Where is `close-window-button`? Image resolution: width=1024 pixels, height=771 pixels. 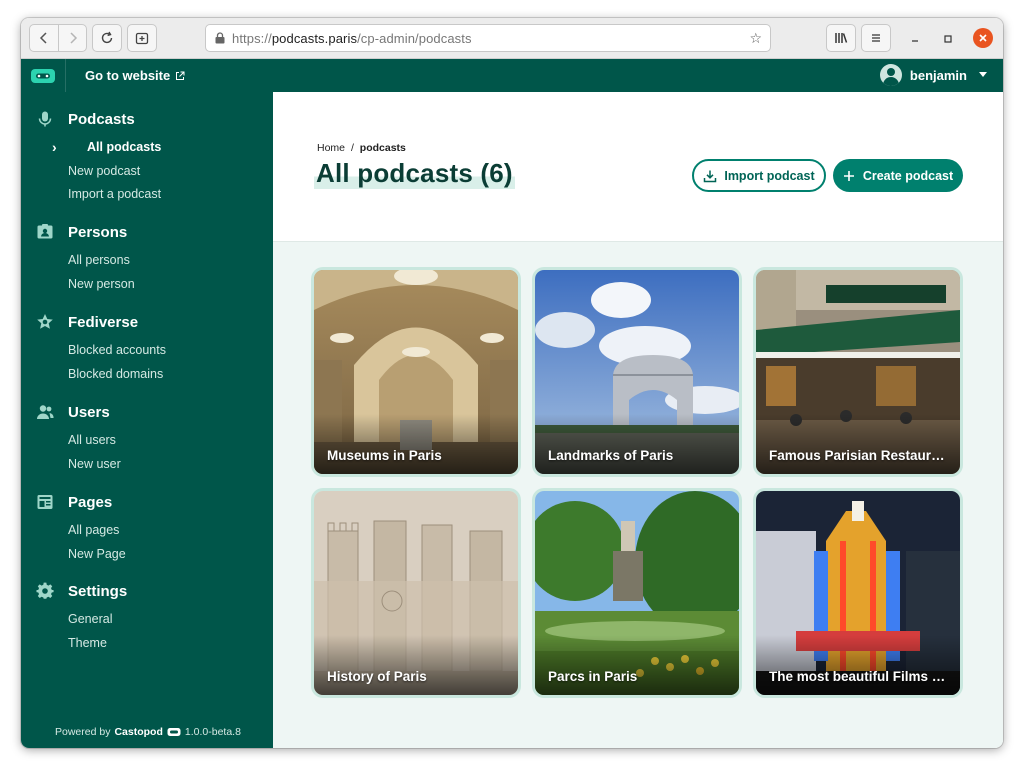
close-window-button is located at coordinates (983, 38).